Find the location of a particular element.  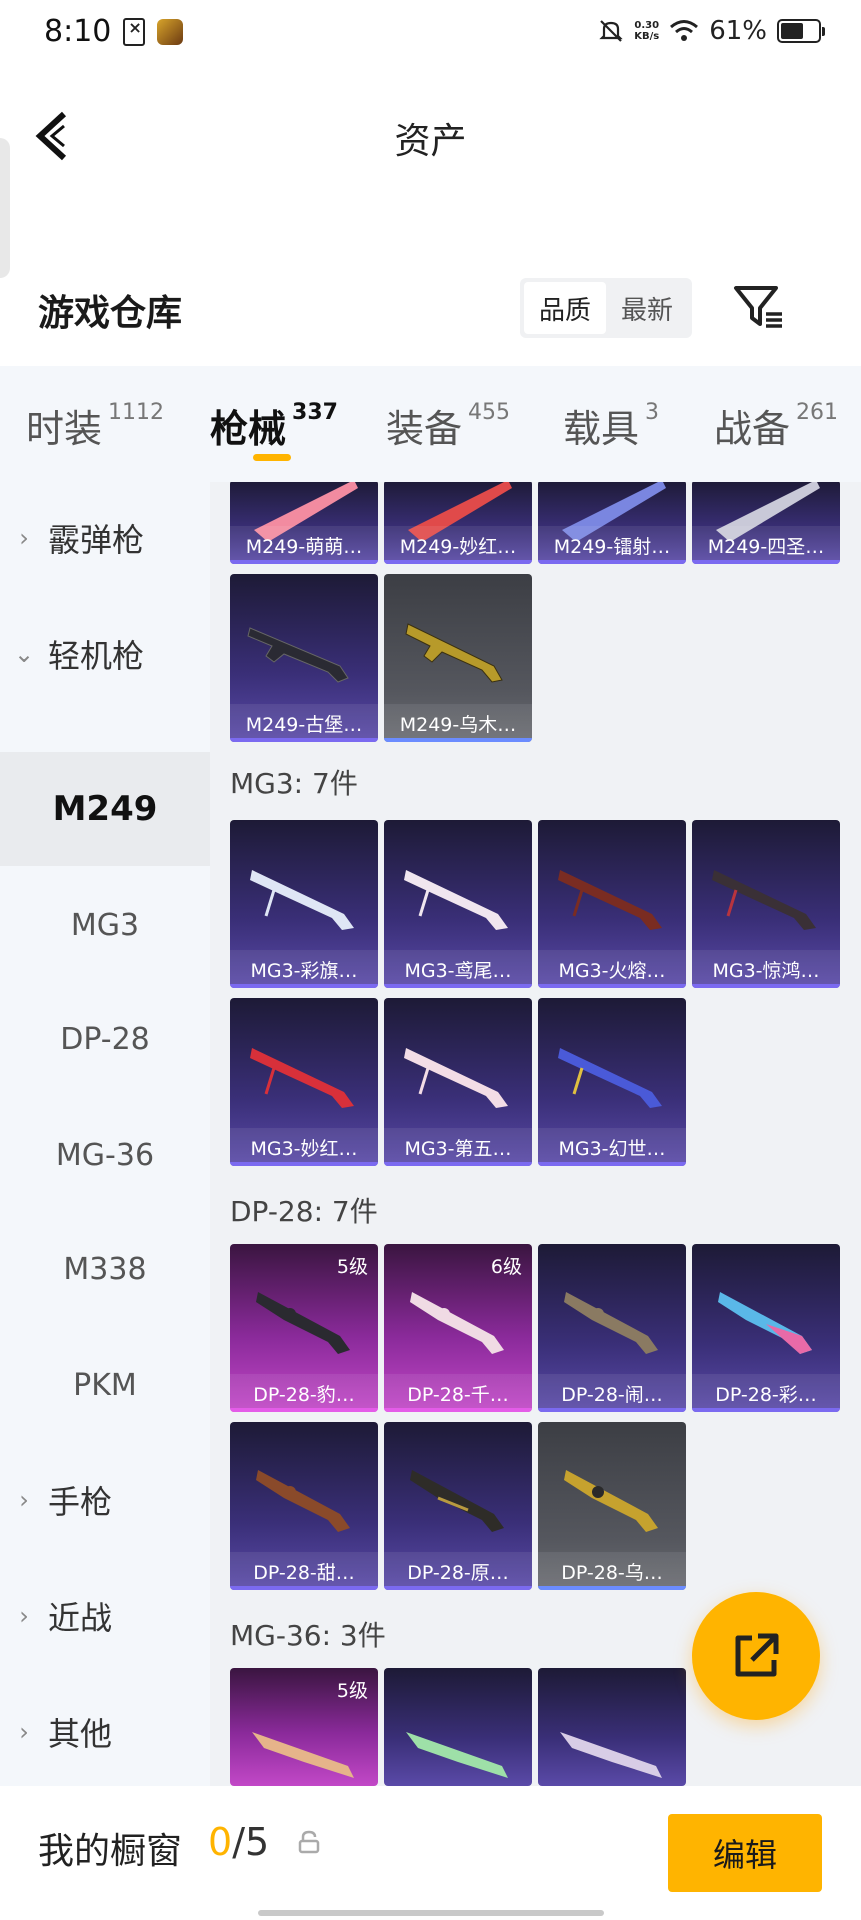

home-indicator is located at coordinates (431, 1913).